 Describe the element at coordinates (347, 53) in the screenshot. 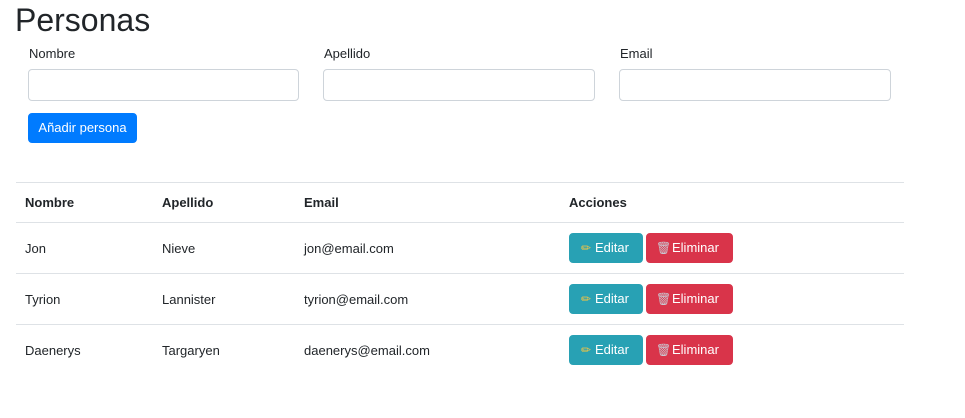

I see `apellido-label: Apellido` at that location.